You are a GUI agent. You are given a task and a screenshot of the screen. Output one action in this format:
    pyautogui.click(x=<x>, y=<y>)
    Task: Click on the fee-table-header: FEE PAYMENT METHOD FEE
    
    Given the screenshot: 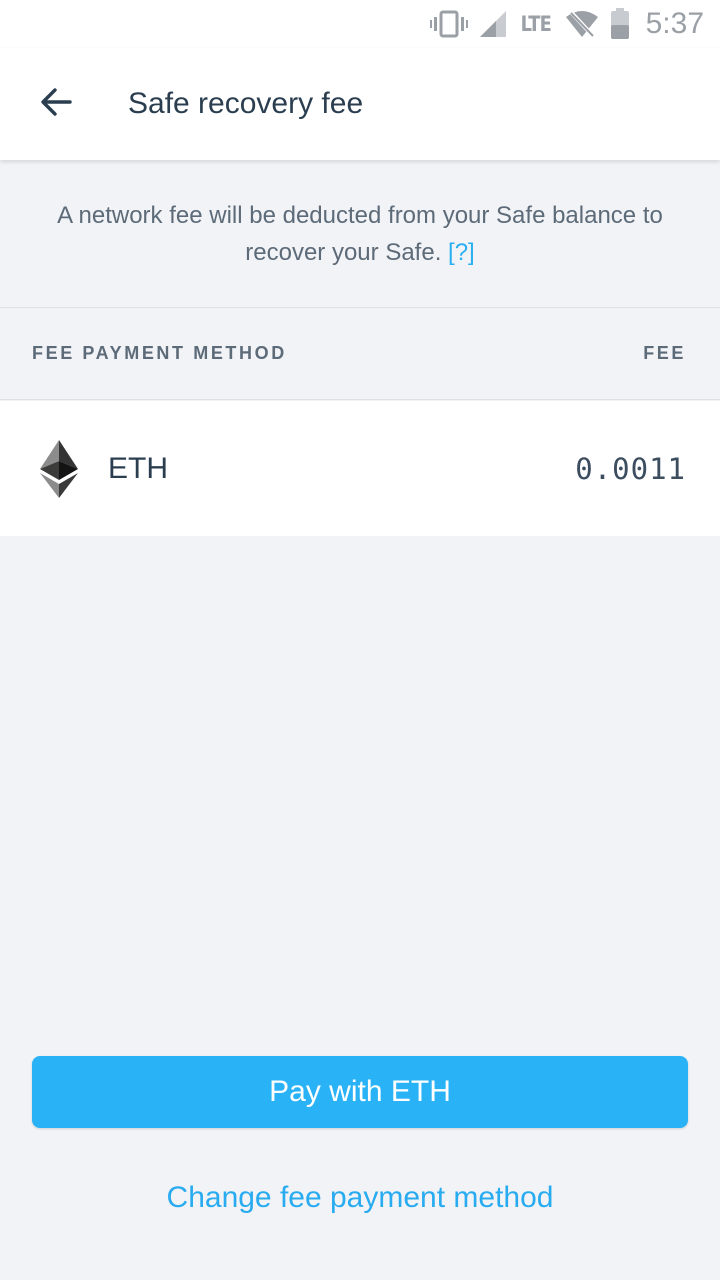 What is the action you would take?
    pyautogui.click(x=360, y=354)
    